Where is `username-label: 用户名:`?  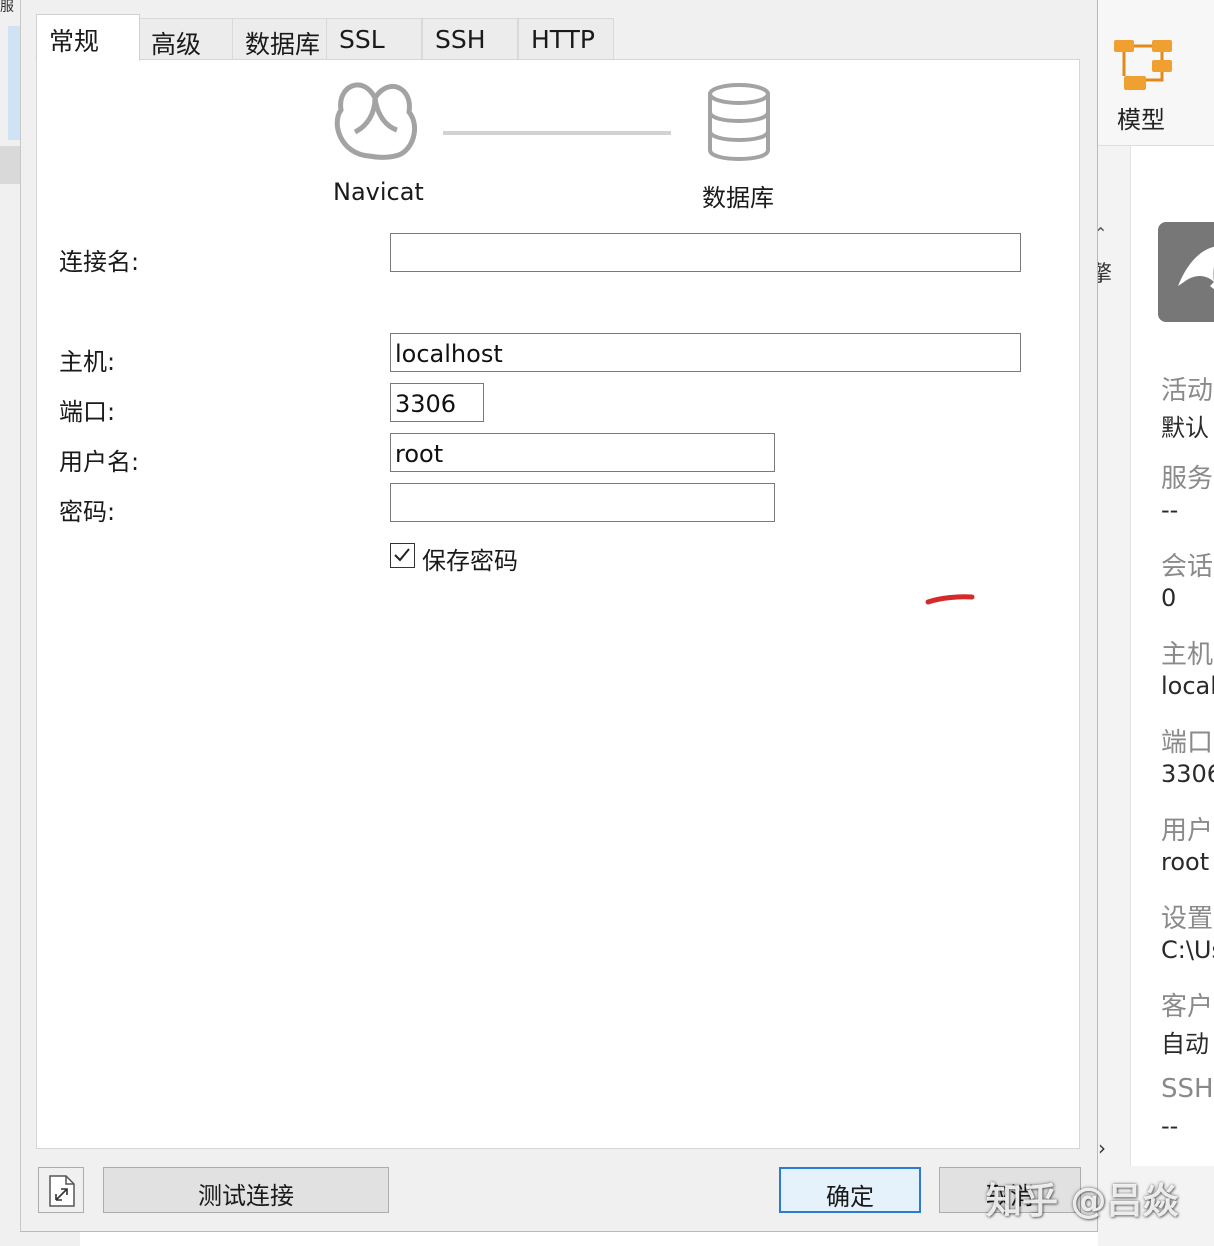
username-label: 用户名: is located at coordinates (99, 462).